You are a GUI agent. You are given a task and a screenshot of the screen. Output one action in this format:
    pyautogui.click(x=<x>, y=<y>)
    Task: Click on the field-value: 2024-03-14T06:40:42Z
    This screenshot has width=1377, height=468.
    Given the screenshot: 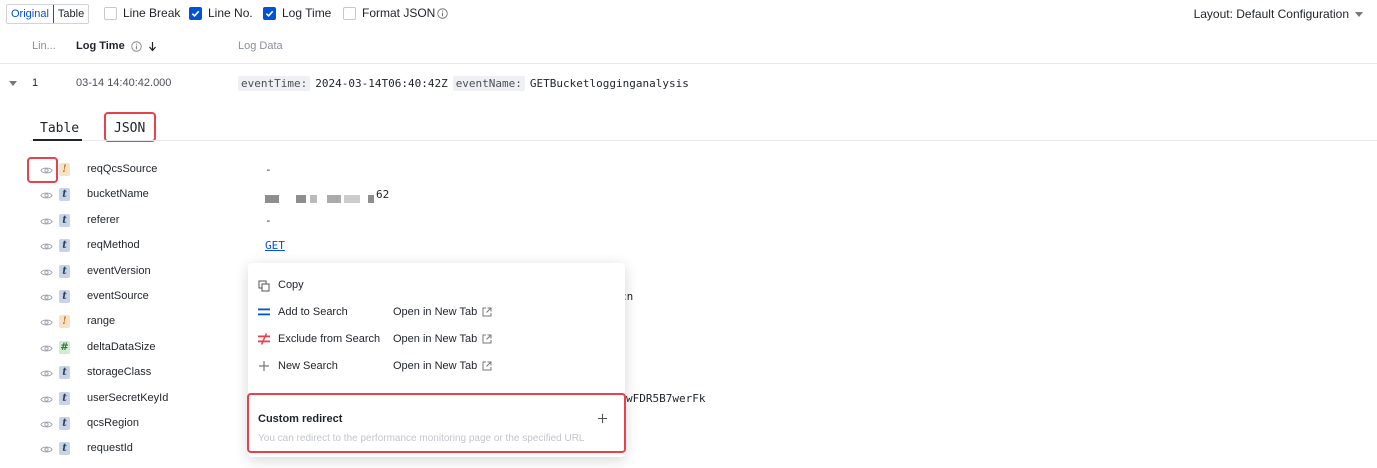 What is the action you would take?
    pyautogui.click(x=381, y=83)
    